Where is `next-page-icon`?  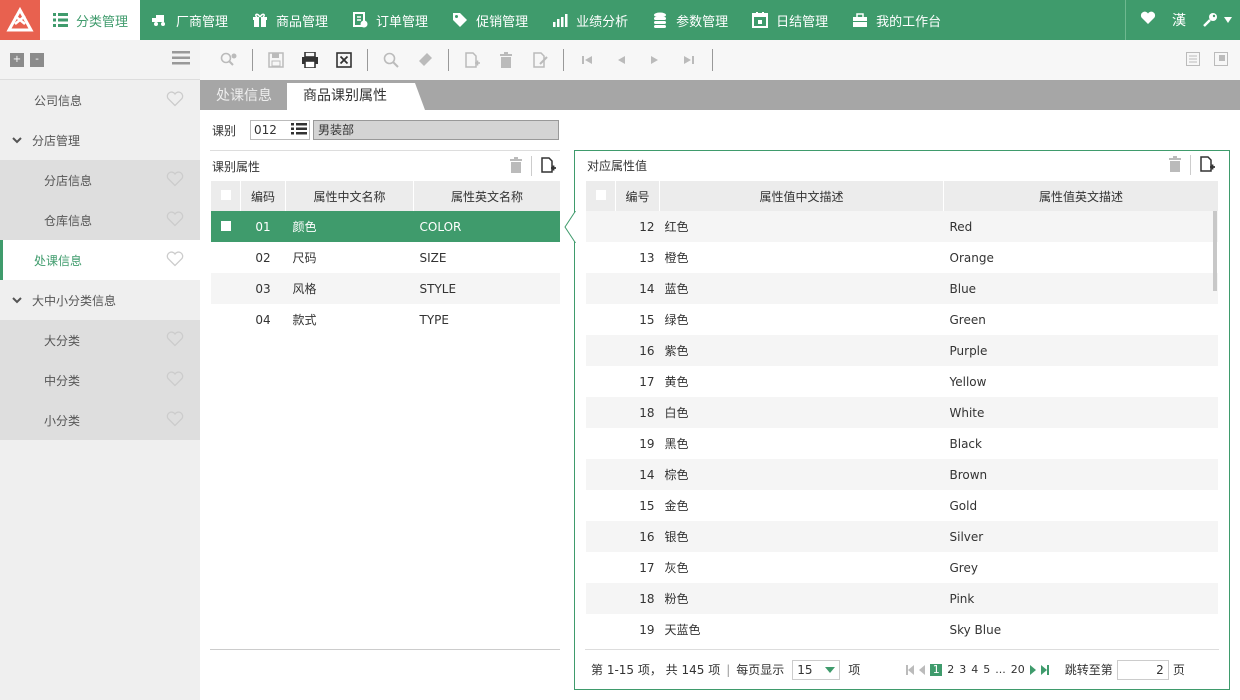
next-page-icon is located at coordinates (1032, 669).